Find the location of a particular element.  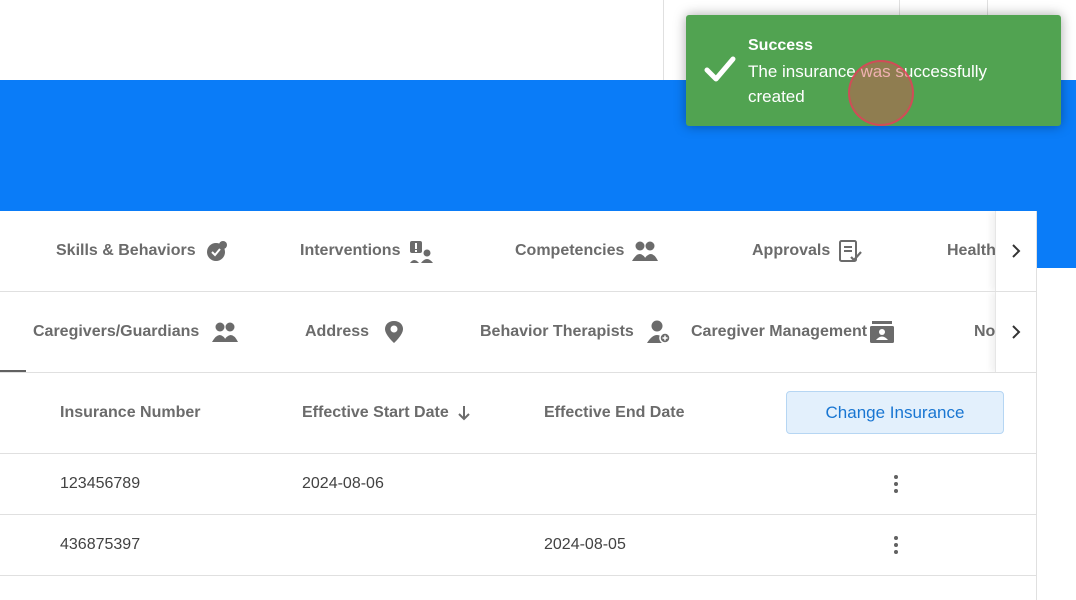

column-header-effective-start-date: Effective Start Date is located at coordinates (386, 413).